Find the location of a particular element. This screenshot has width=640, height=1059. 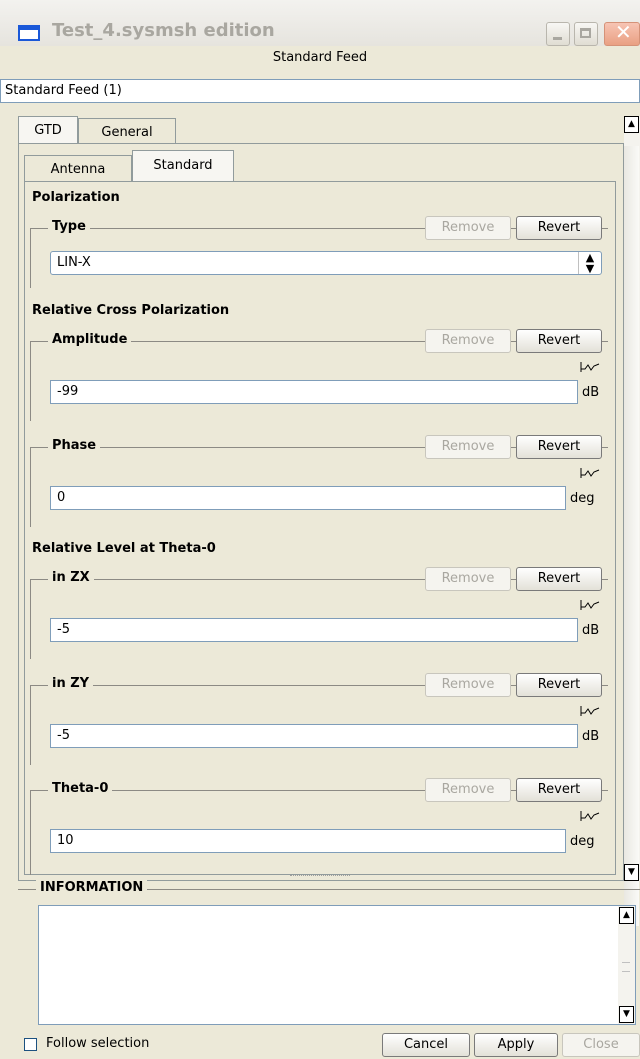

type-select: LIN-X ▲ ▼ is located at coordinates (326, 263).